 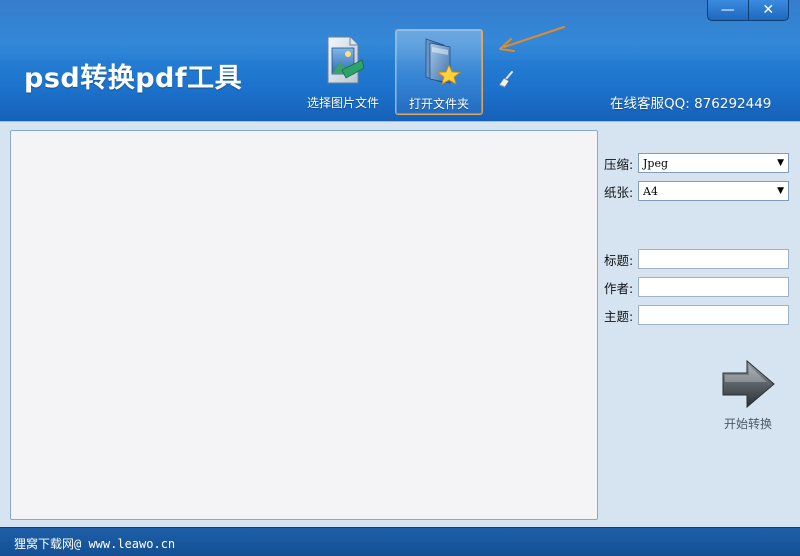 I want to click on select-images-label: 选择图片文件, so click(x=342, y=103).